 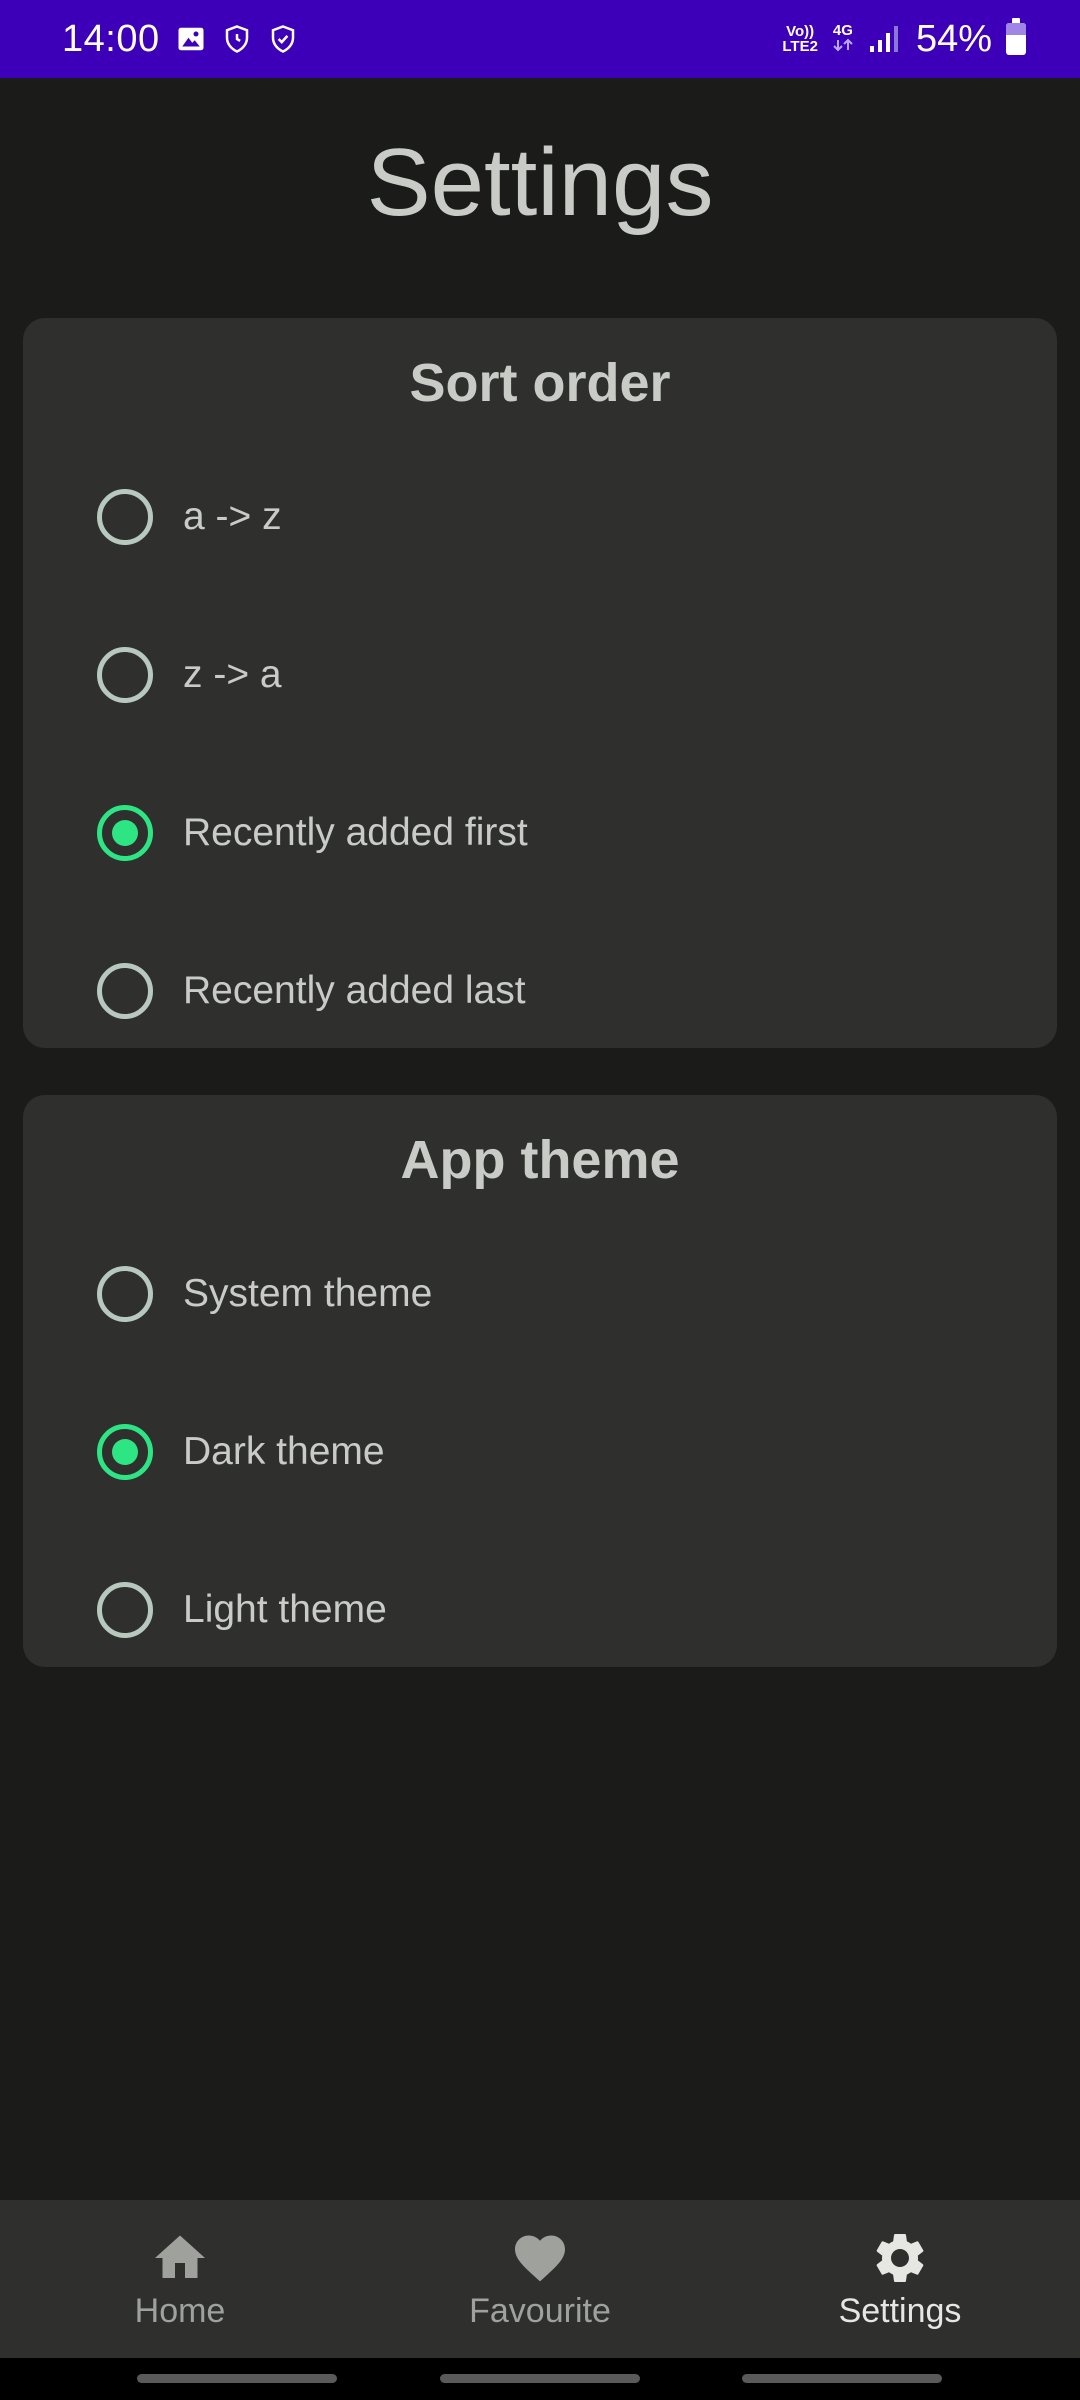 I want to click on gear-icon, so click(x=900, y=2257).